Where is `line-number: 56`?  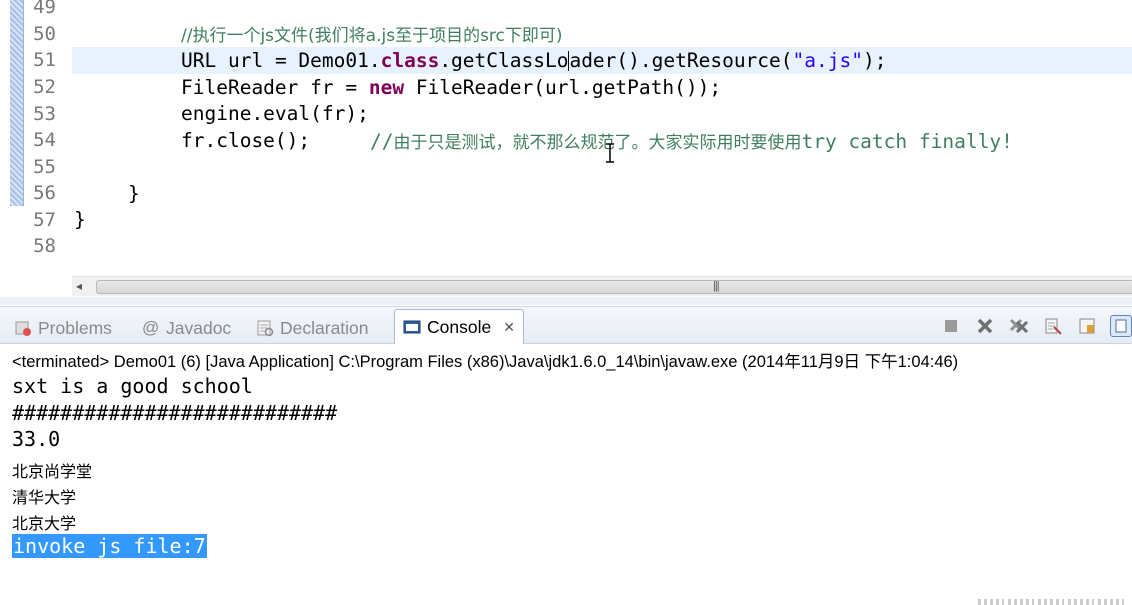
line-number: 56 is located at coordinates (44, 193).